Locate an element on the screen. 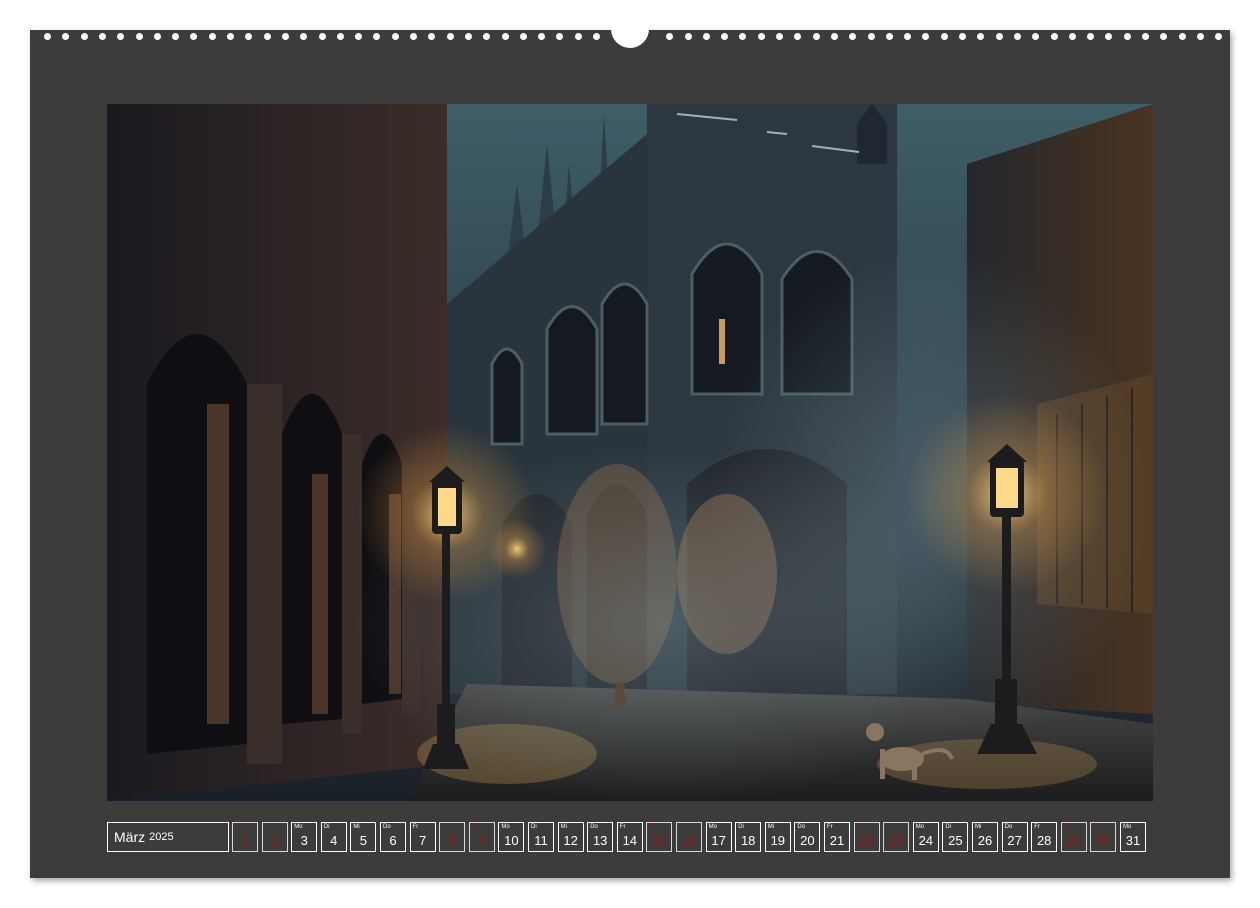 The image size is (1260, 908). day-cell: Fr 7 is located at coordinates (422, 837).